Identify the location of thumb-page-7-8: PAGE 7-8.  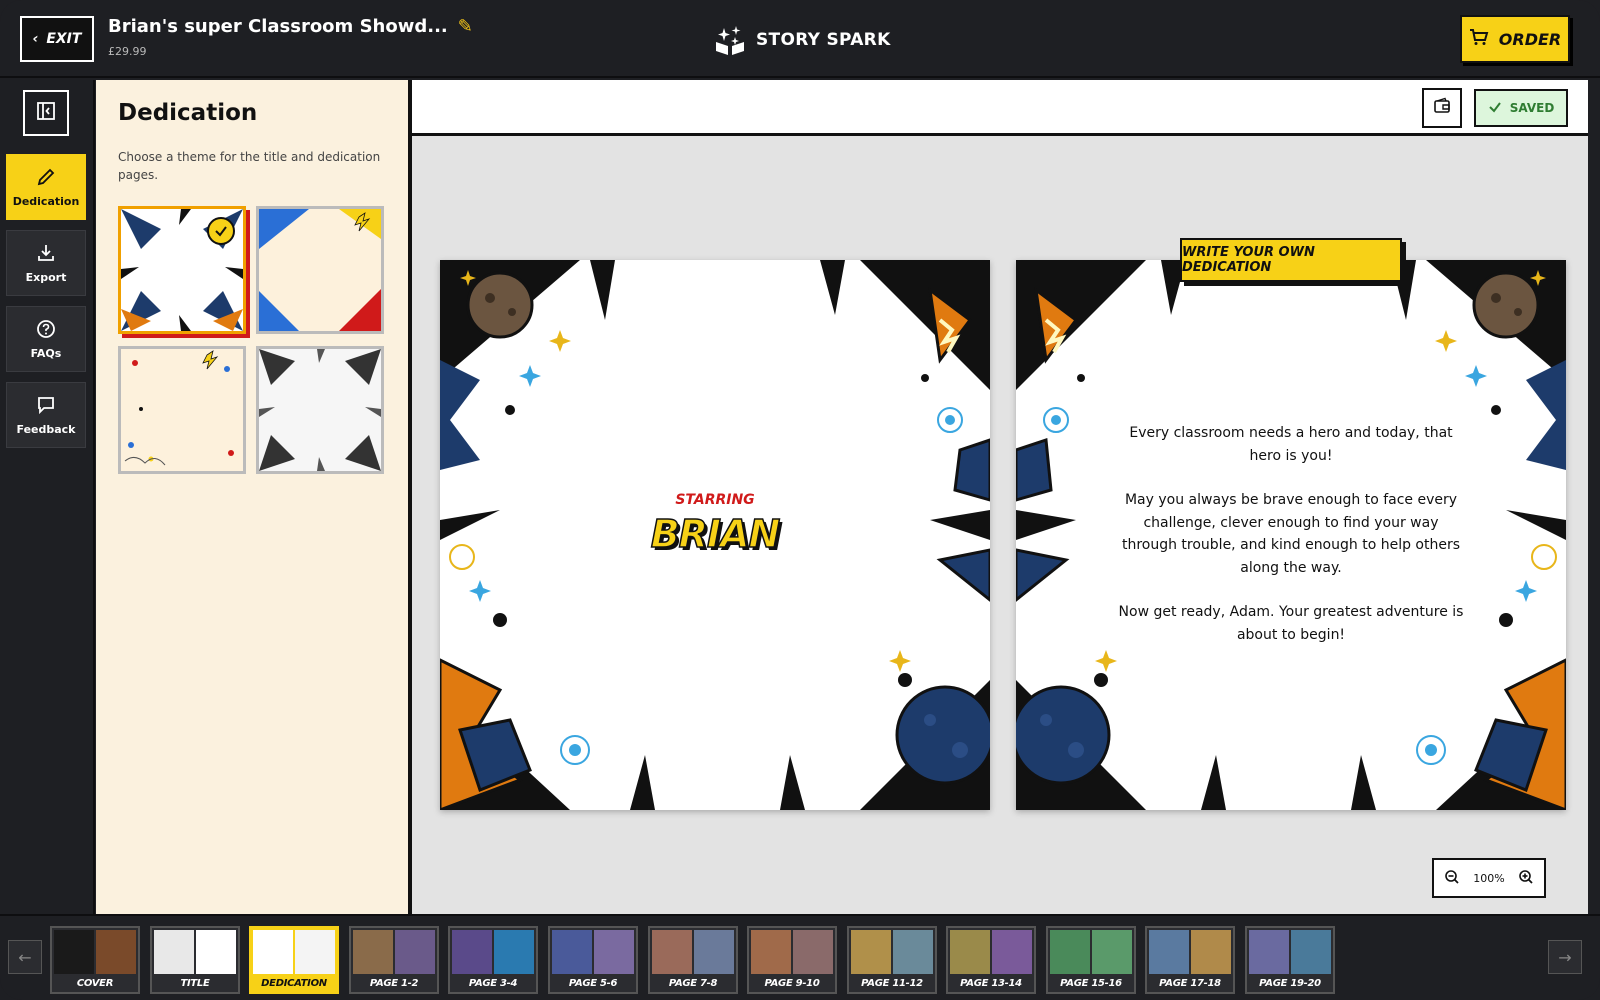
(693, 960).